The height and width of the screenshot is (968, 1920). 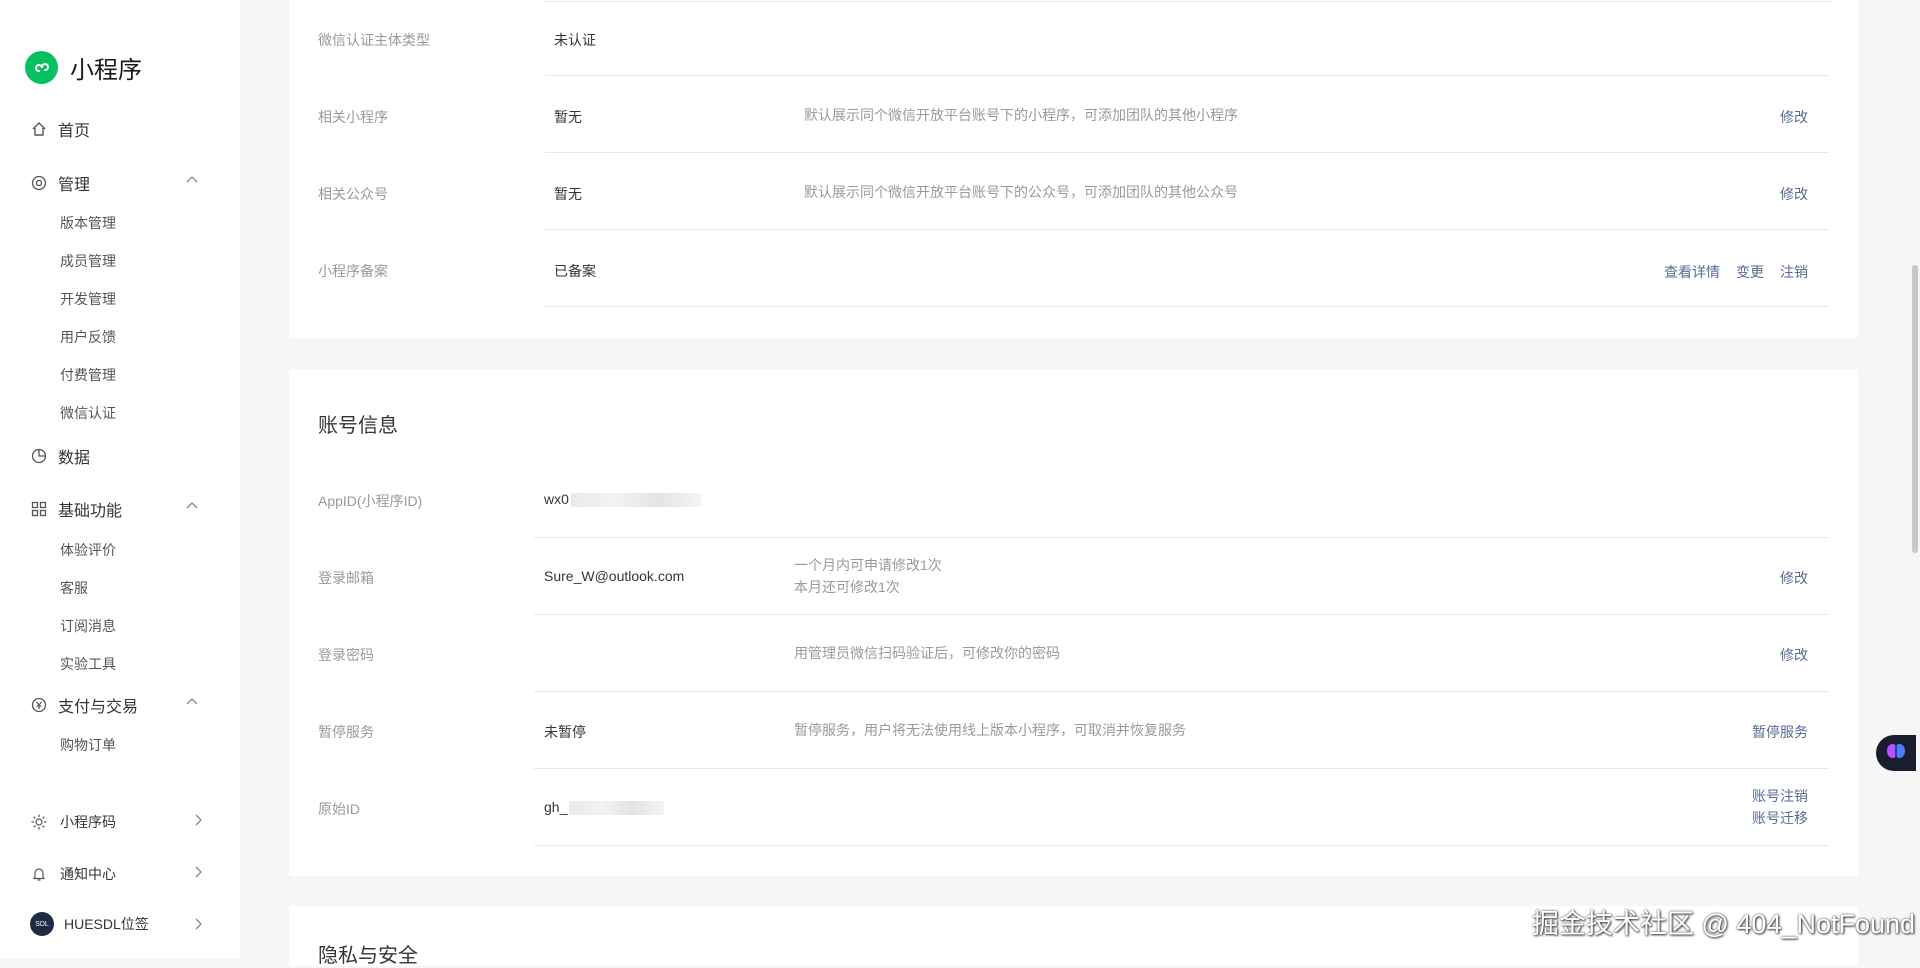 What do you see at coordinates (39, 874) in the screenshot?
I see `bell-icon` at bounding box center [39, 874].